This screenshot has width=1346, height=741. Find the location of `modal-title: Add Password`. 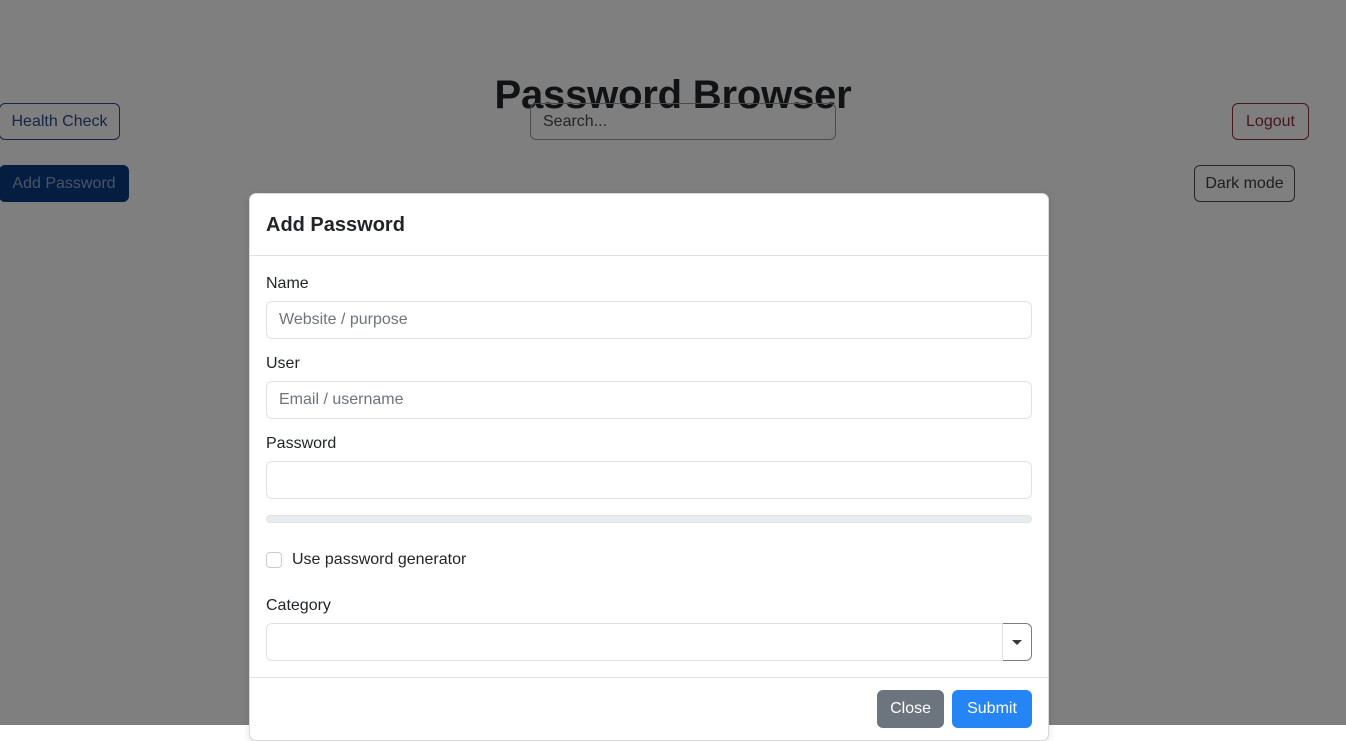

modal-title: Add Password is located at coordinates (335, 224).